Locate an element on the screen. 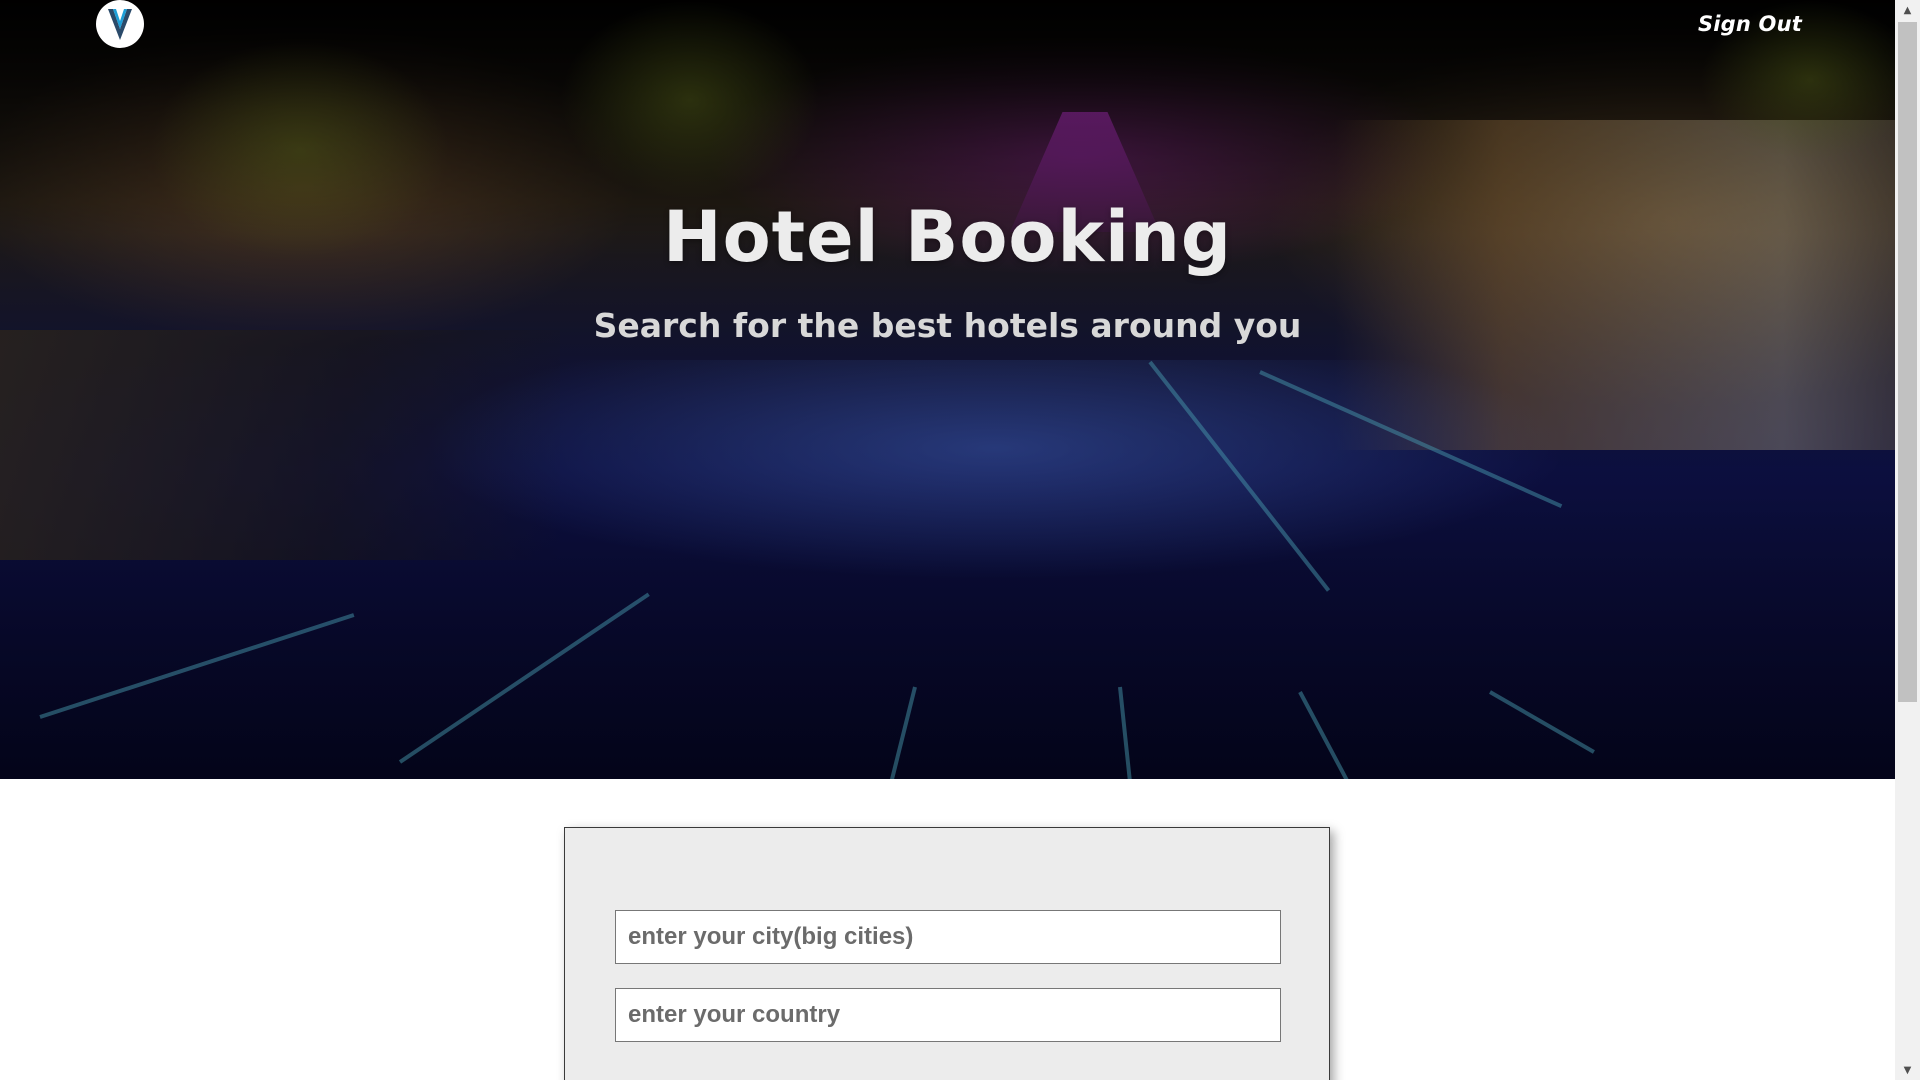 This screenshot has width=1920, height=1080. sign-out-link: Sign Out is located at coordinates (1750, 24).